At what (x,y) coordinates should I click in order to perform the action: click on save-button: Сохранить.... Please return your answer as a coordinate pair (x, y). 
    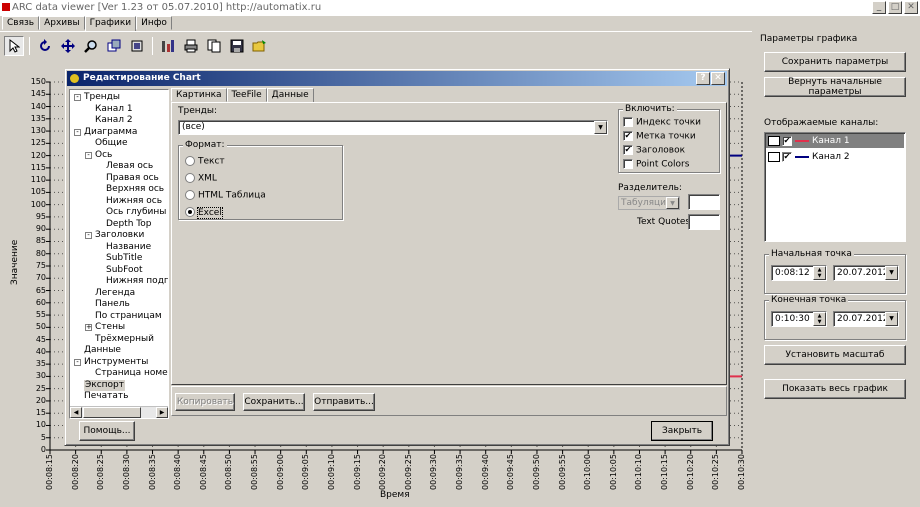
    Looking at the image, I should click on (274, 402).